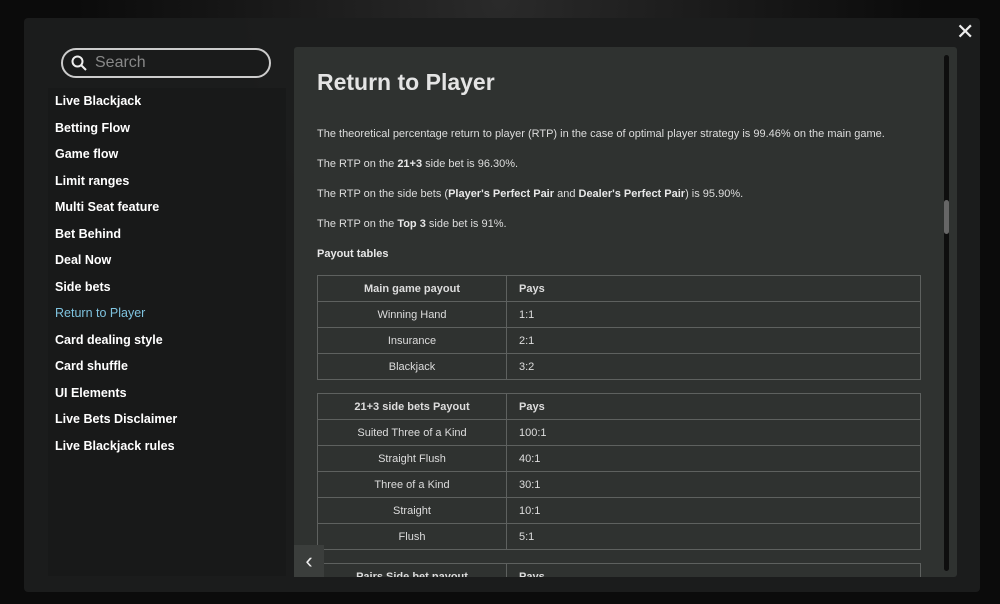 The width and height of the screenshot is (1000, 604). Describe the element at coordinates (167, 128) in the screenshot. I see `sidebar-item-betting-flow: Betting Flow` at that location.